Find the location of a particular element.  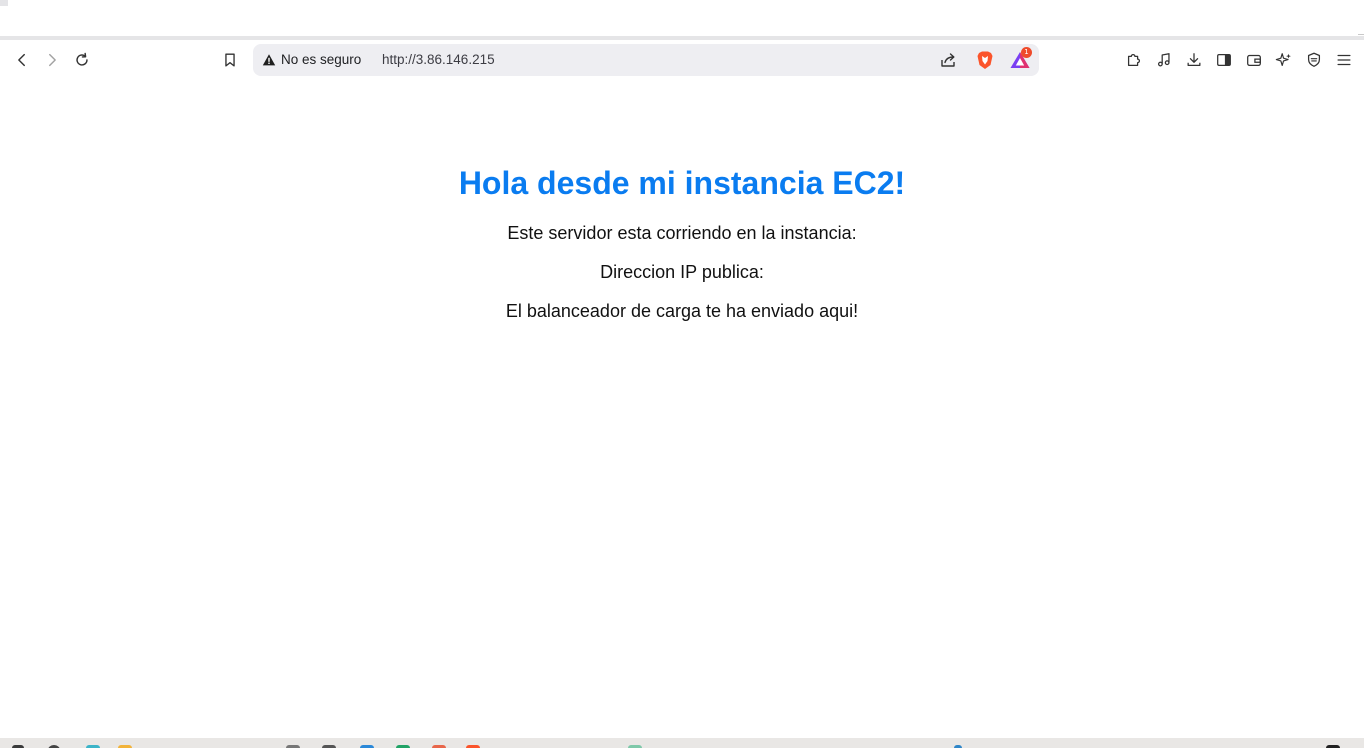

vpn-shield-icon is located at coordinates (1314, 59).